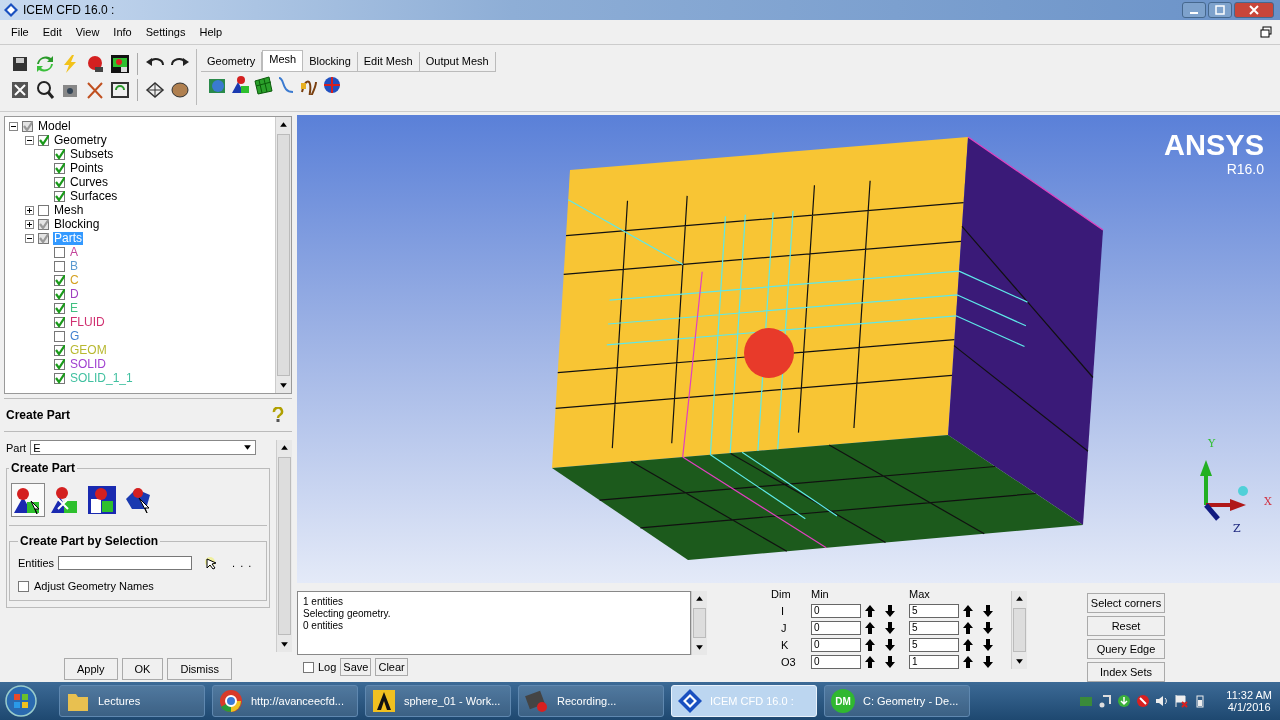 This screenshot has width=1280, height=720. I want to click on dropdown-arrow-icon, so click(248, 448).